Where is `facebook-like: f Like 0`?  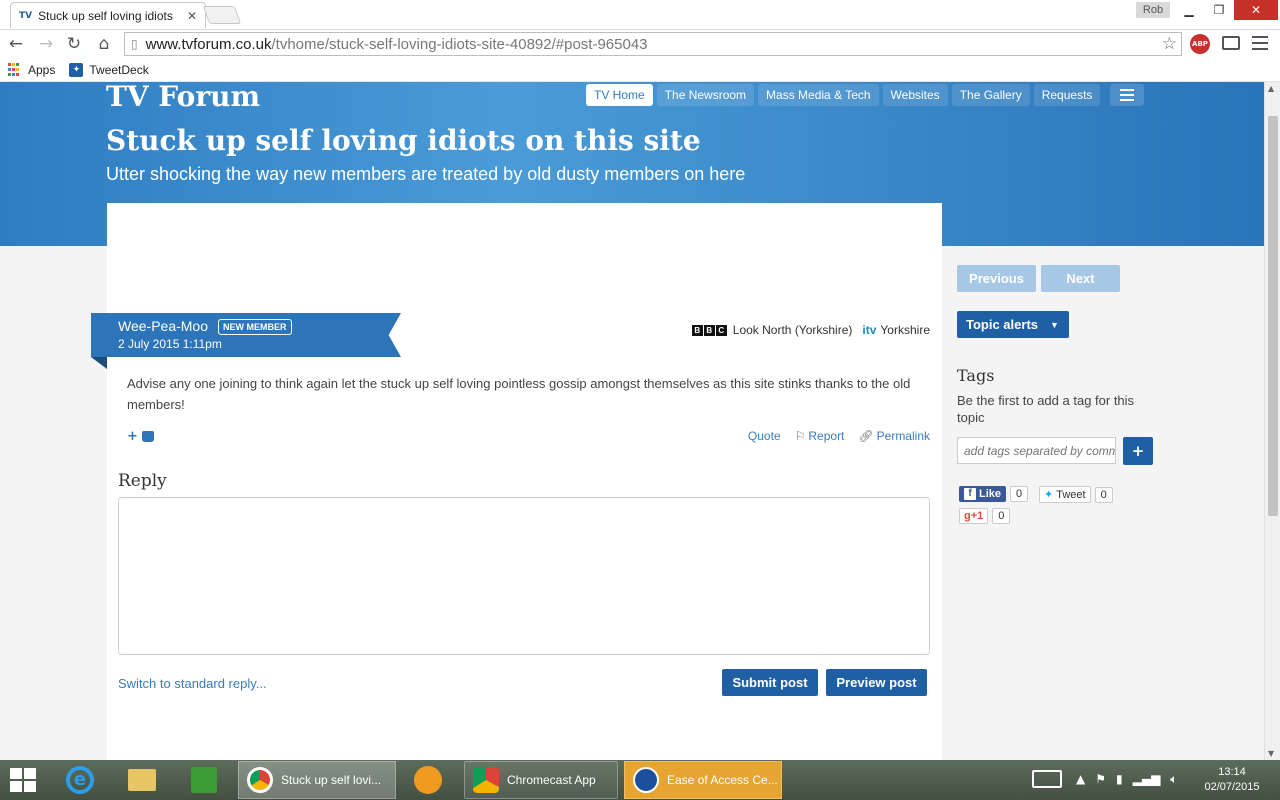 facebook-like: f Like 0 is located at coordinates (994, 494).